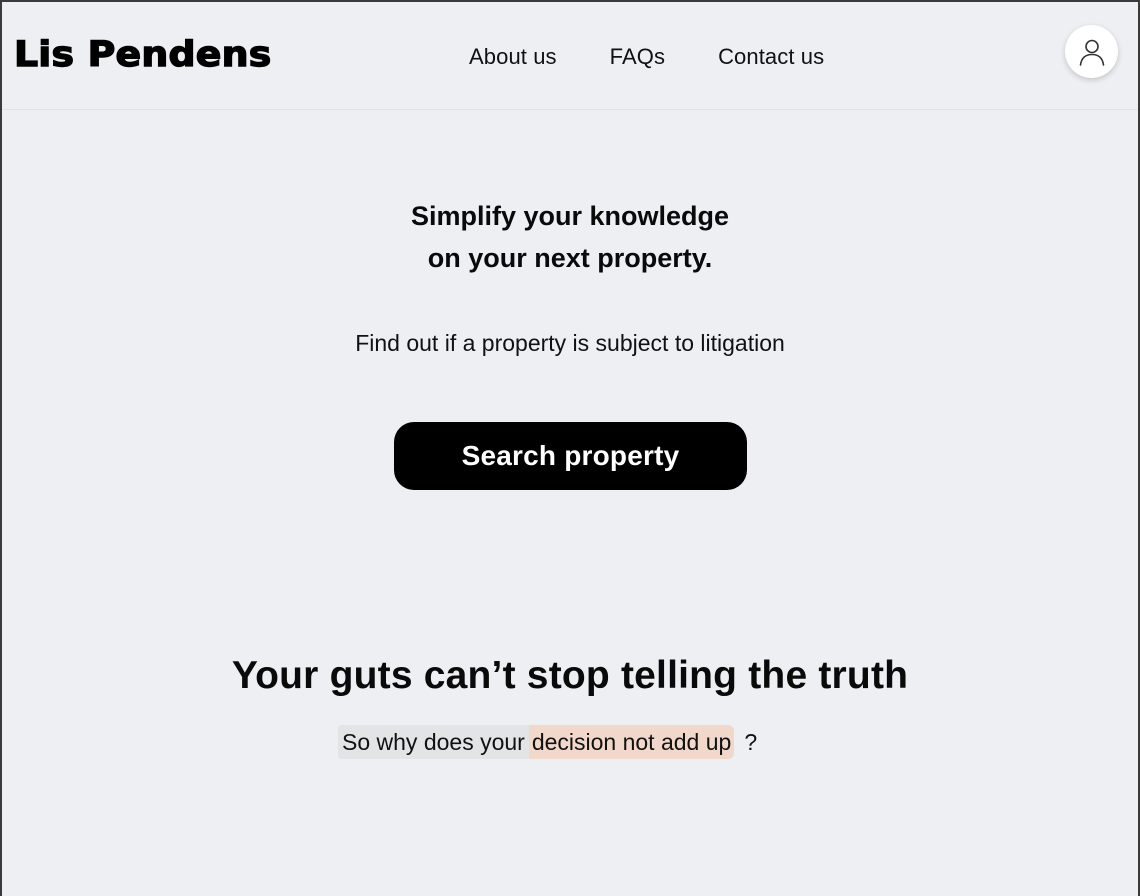 This screenshot has height=896, width=1140. What do you see at coordinates (142, 54) in the screenshot?
I see `brand-logo: Lis Pendens` at bounding box center [142, 54].